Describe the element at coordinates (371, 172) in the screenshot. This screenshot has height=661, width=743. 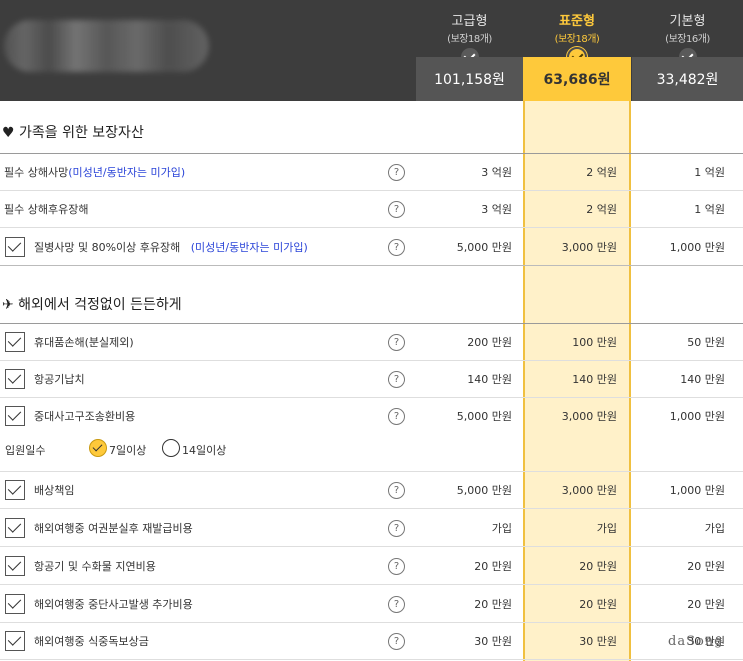
I see `table-row: 필수 상해사망(미성년/동반자는 미가입)? 3 억원 2 억원 1 억원` at that location.